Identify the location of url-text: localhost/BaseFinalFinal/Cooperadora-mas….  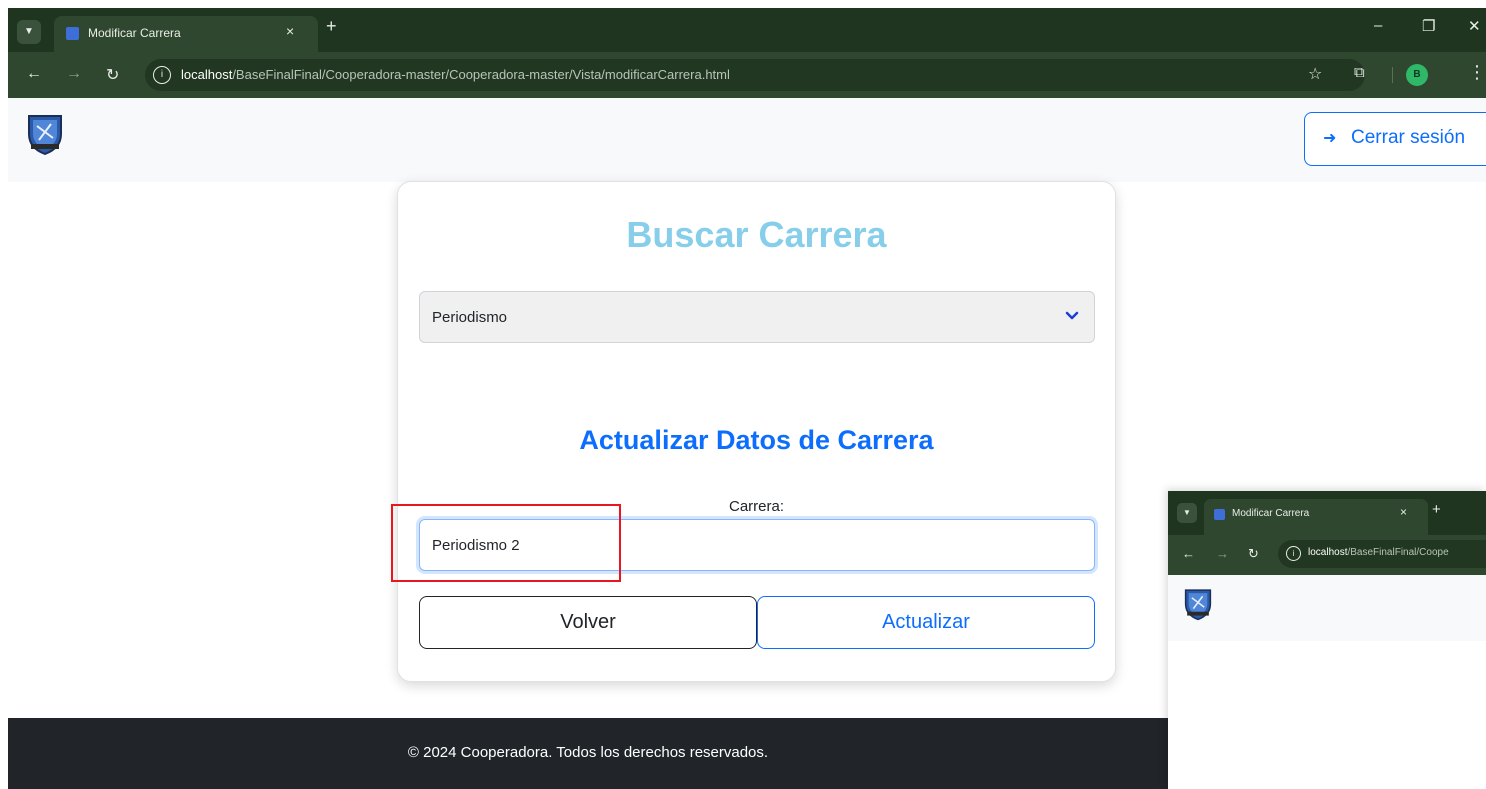
(455, 74).